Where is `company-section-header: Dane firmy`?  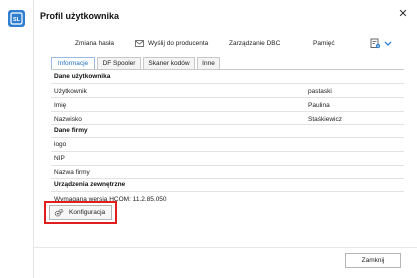
company-section-header: Dane firmy is located at coordinates (71, 130).